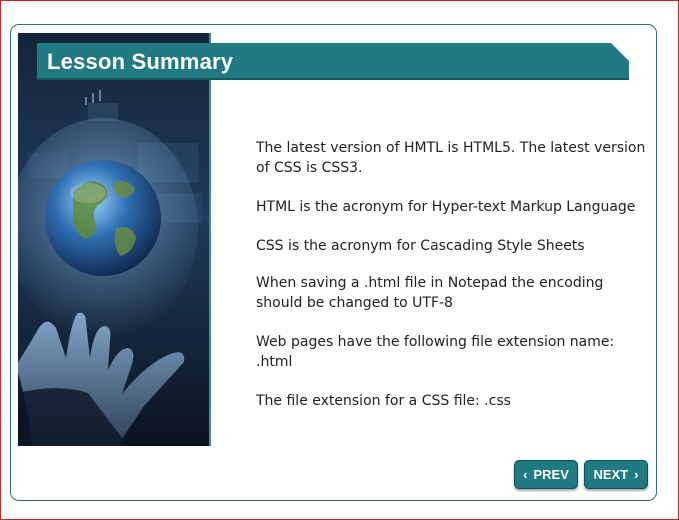 The width and height of the screenshot is (679, 520). Describe the element at coordinates (611, 474) in the screenshot. I see `next-button-label: NEXT` at that location.